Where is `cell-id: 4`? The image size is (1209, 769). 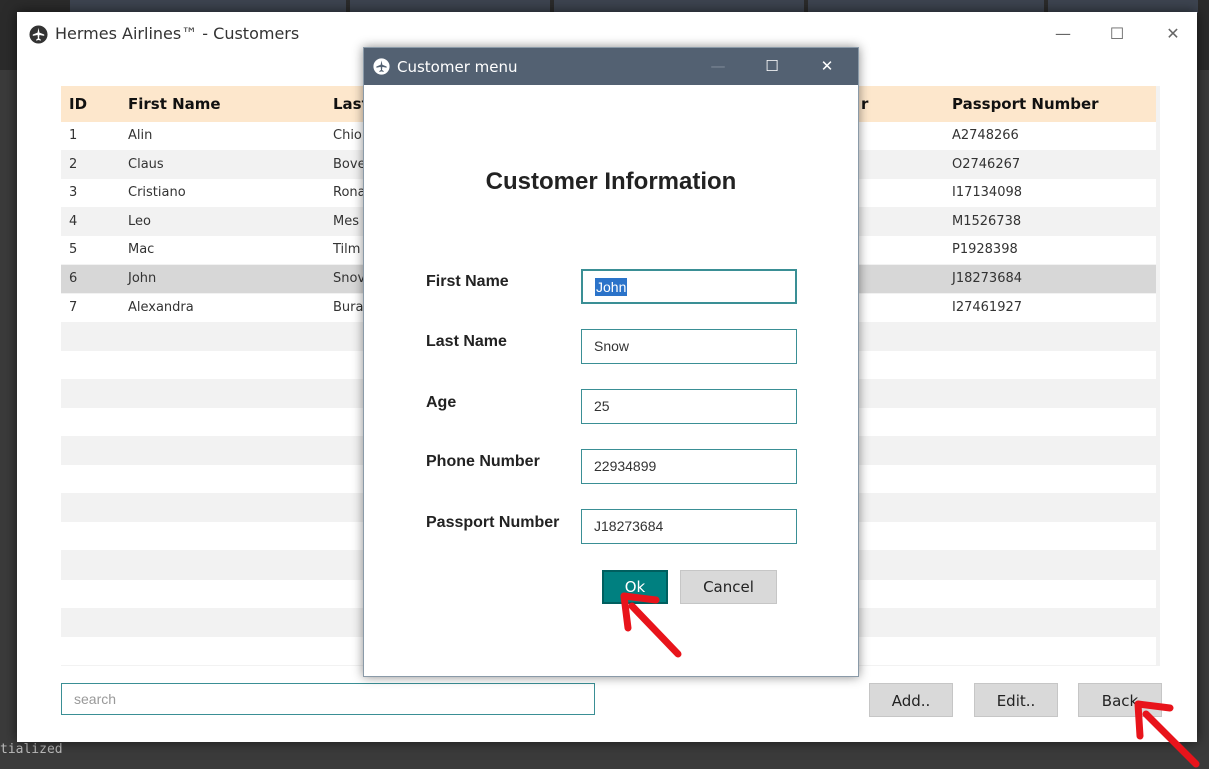 cell-id: 4 is located at coordinates (73, 221).